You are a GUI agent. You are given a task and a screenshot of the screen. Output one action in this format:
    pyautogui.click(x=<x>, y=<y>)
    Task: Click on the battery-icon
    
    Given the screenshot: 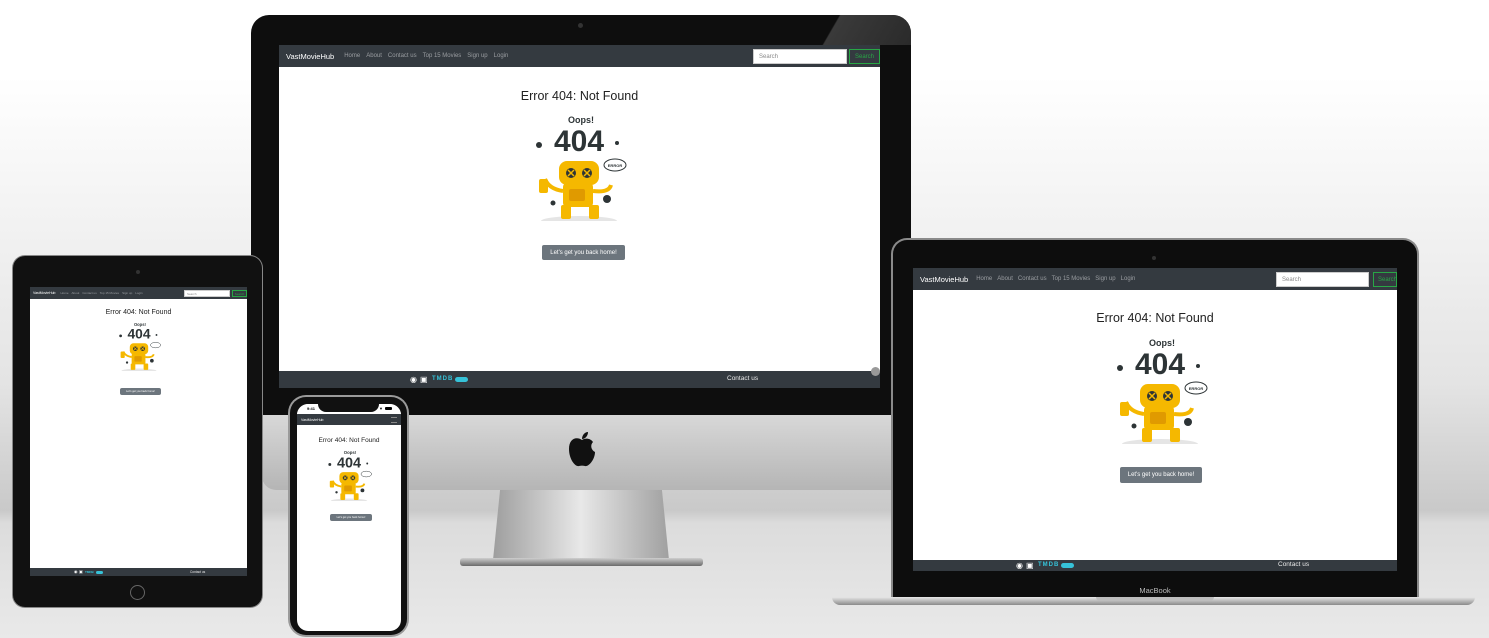 What is the action you would take?
    pyautogui.click(x=388, y=408)
    